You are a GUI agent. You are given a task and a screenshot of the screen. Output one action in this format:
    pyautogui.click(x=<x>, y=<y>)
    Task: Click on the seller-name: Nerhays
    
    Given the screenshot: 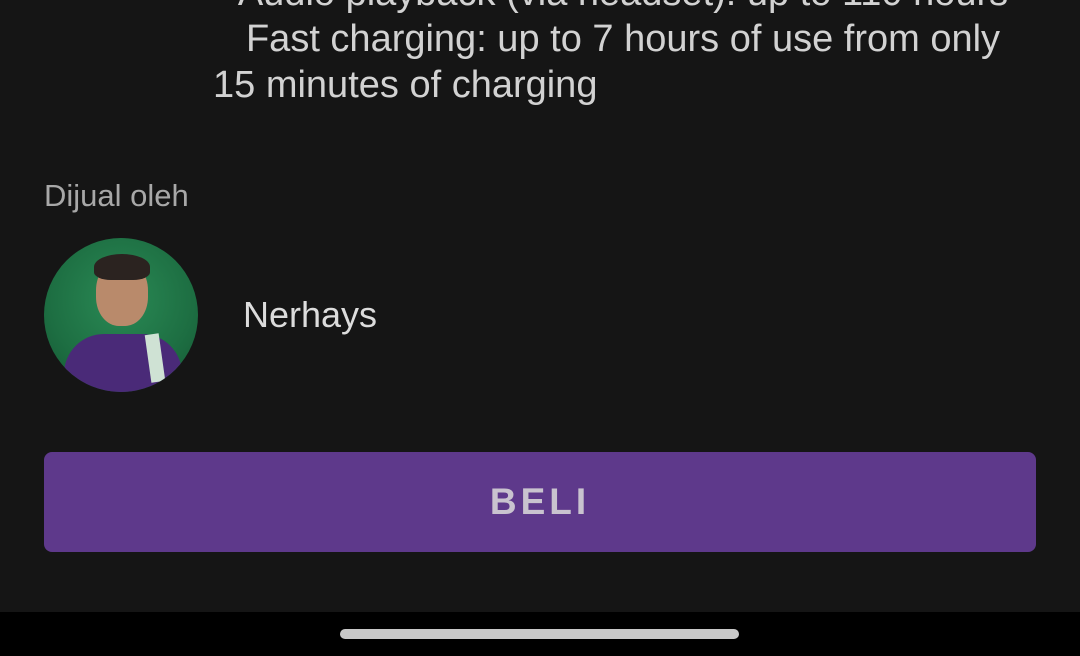 What is the action you would take?
    pyautogui.click(x=310, y=315)
    